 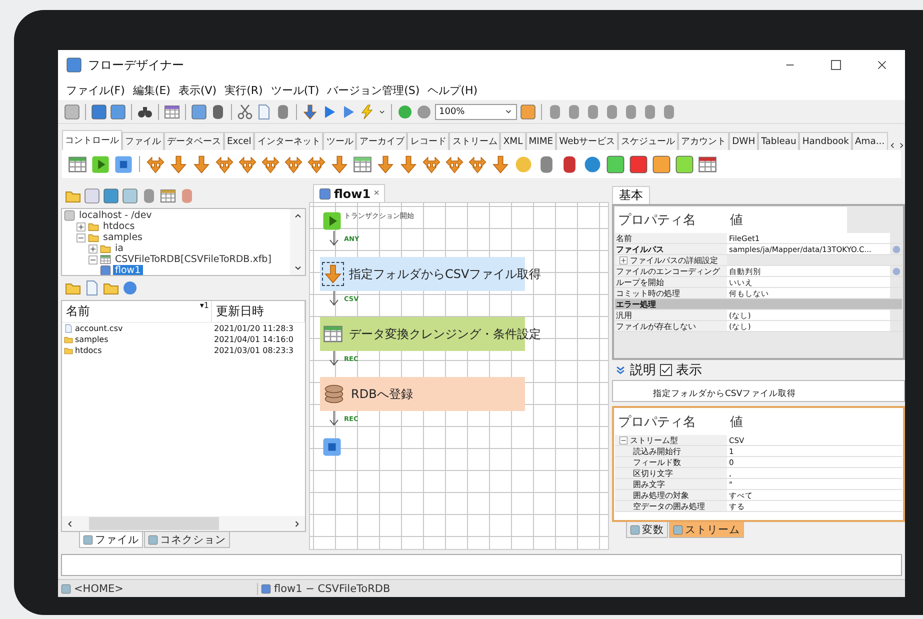 I want to click on menu-item: ファイル(F), so click(x=95, y=90).